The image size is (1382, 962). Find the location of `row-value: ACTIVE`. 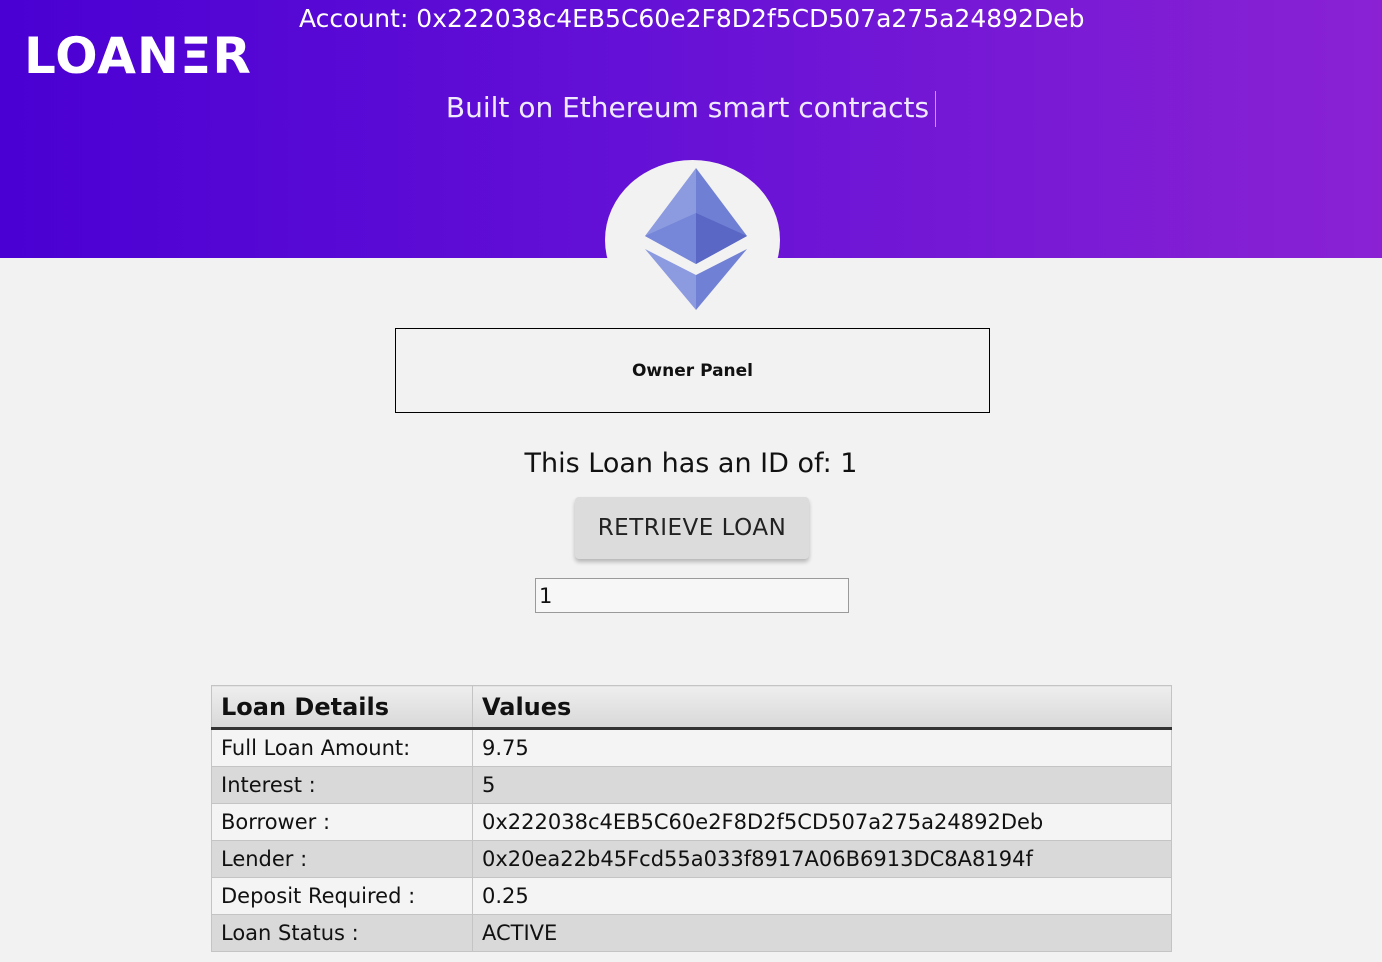

row-value: ACTIVE is located at coordinates (822, 933).